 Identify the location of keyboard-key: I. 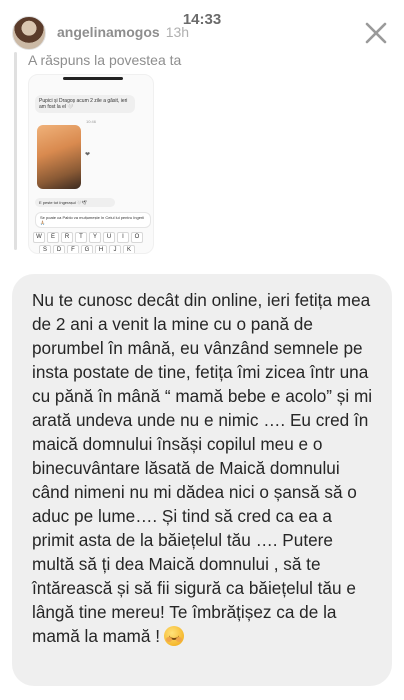
(123, 237).